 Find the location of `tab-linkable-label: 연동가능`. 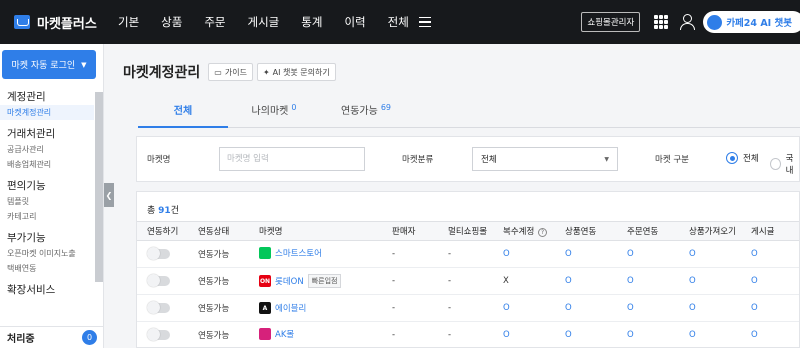

tab-linkable-label: 연동가능 is located at coordinates (359, 111).